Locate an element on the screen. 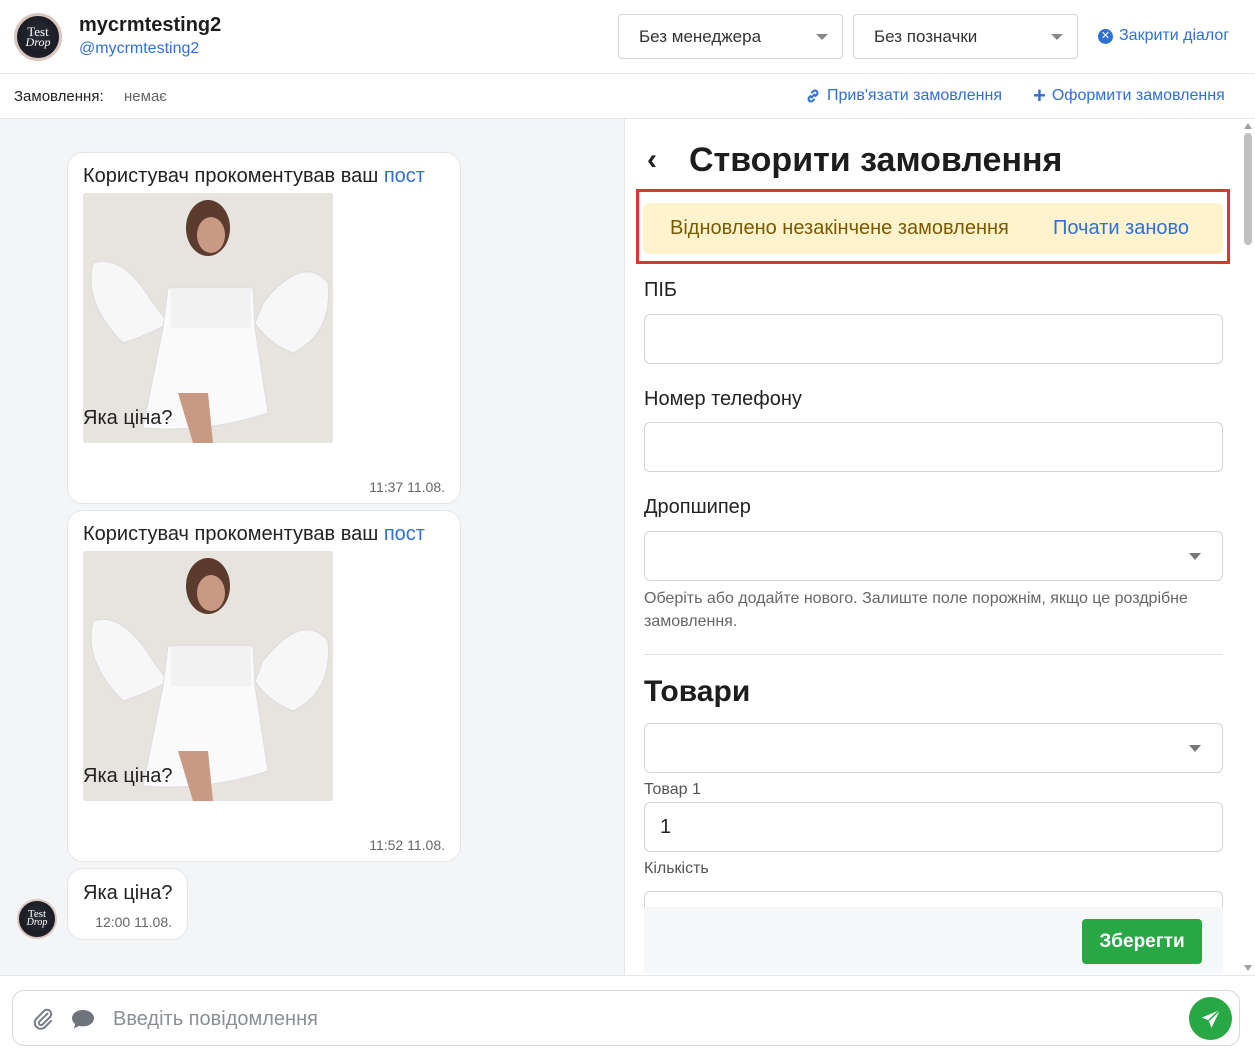  message-time: 12:00 11.08. is located at coordinates (133, 922).